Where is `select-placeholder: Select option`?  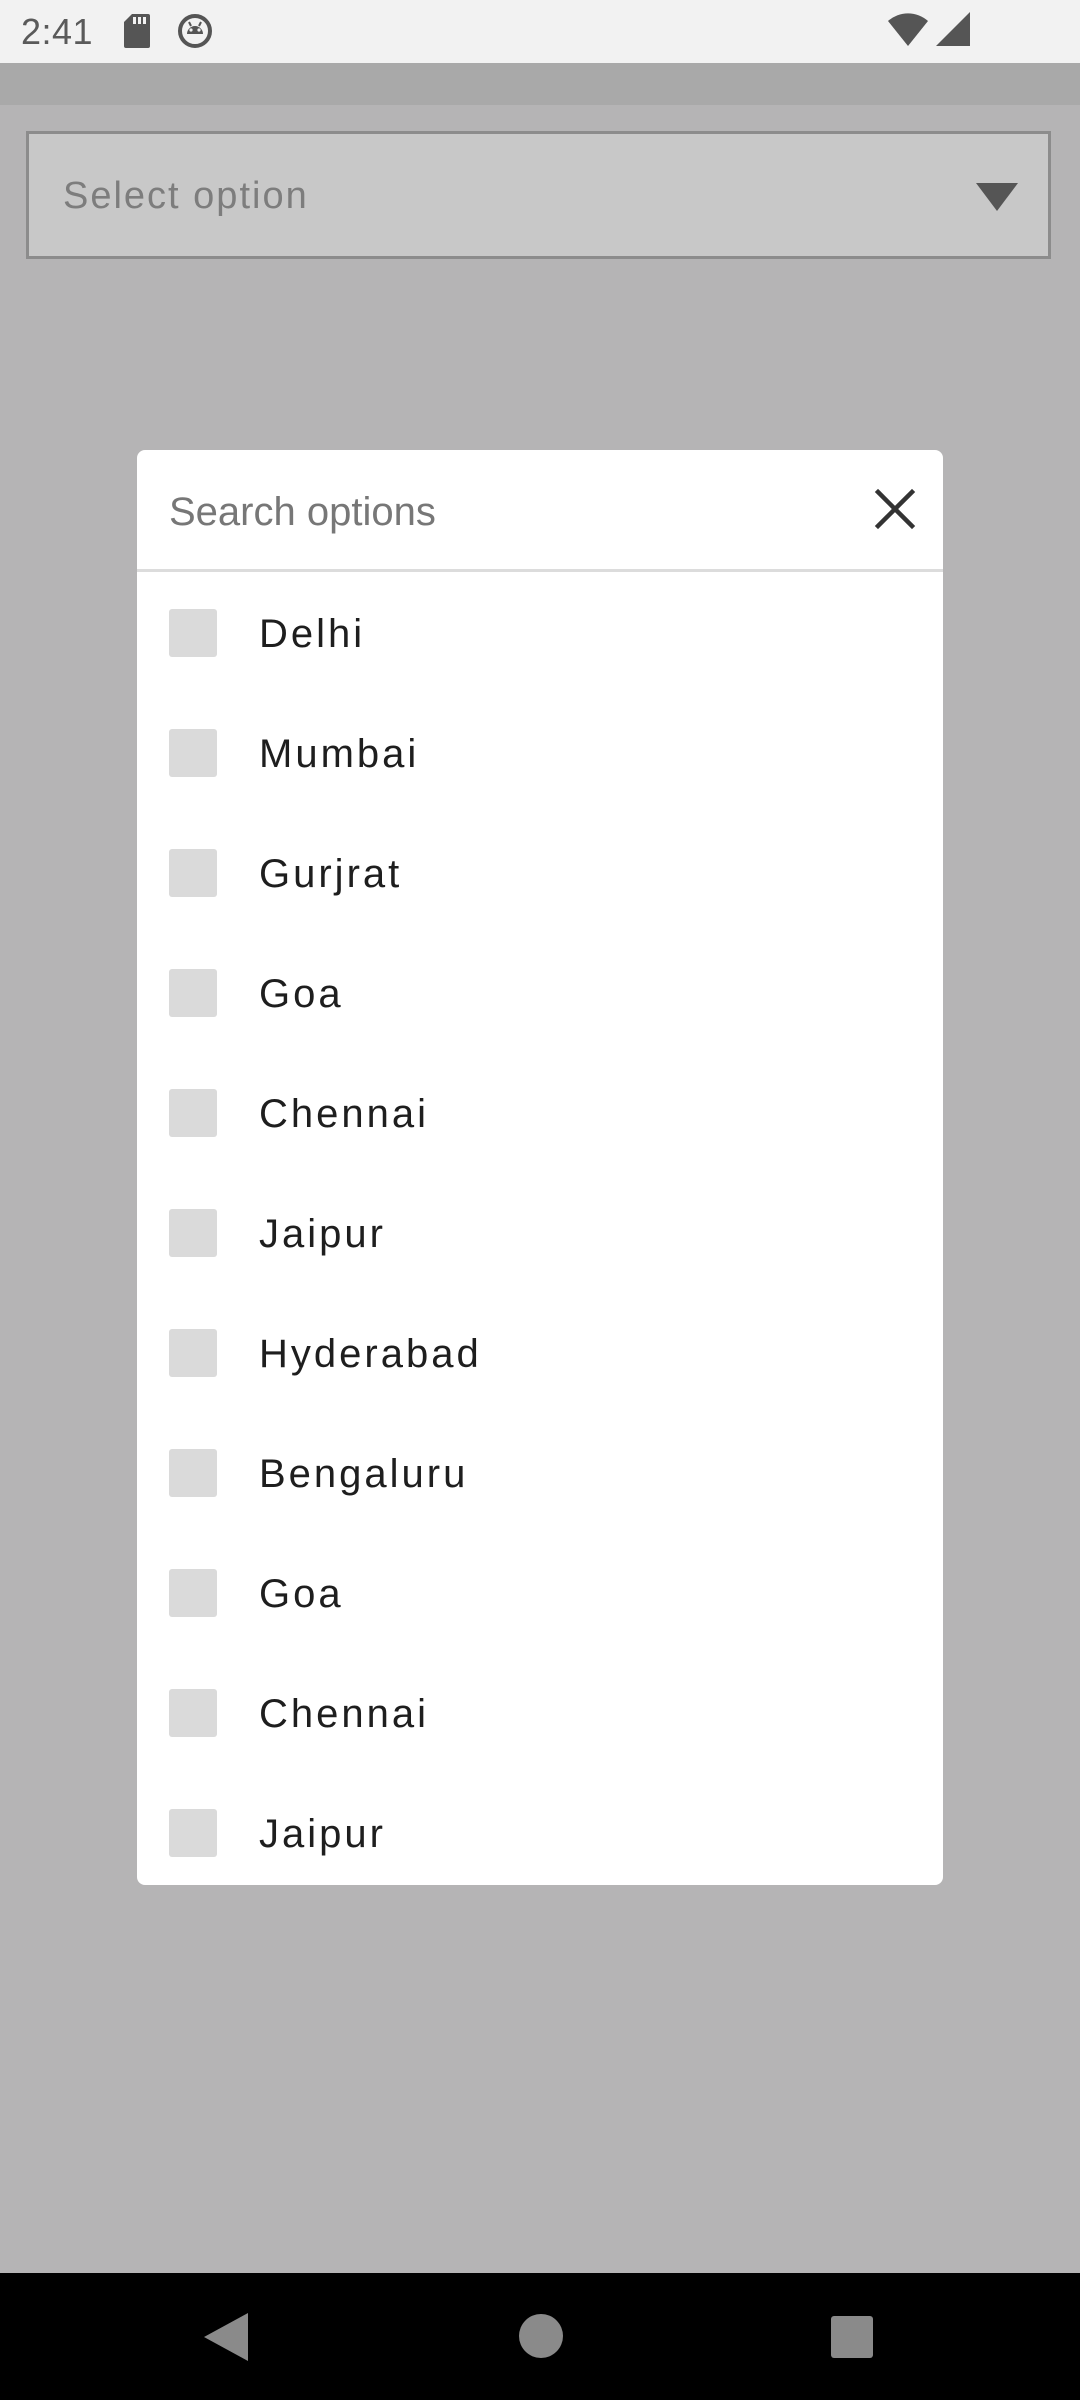
select-placeholder: Select option is located at coordinates (186, 196).